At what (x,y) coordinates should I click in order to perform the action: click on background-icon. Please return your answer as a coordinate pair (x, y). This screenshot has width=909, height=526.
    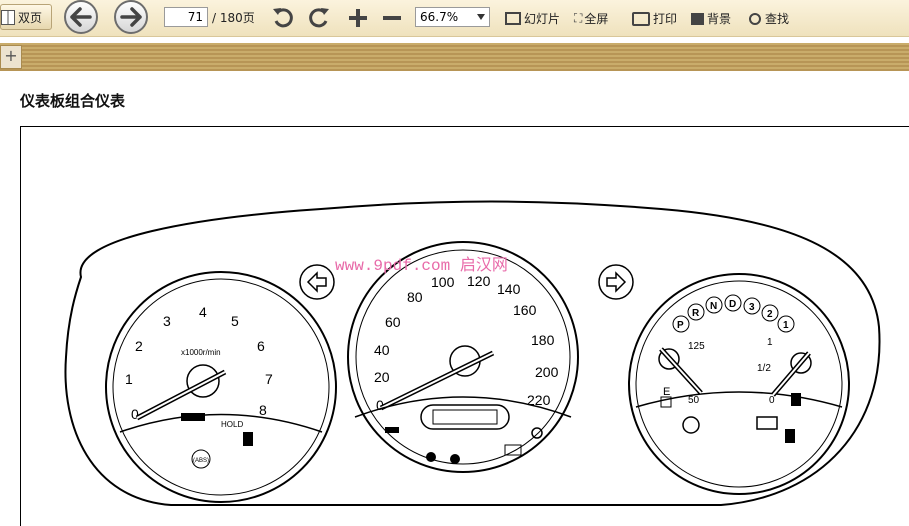
    Looking at the image, I should click on (697, 18).